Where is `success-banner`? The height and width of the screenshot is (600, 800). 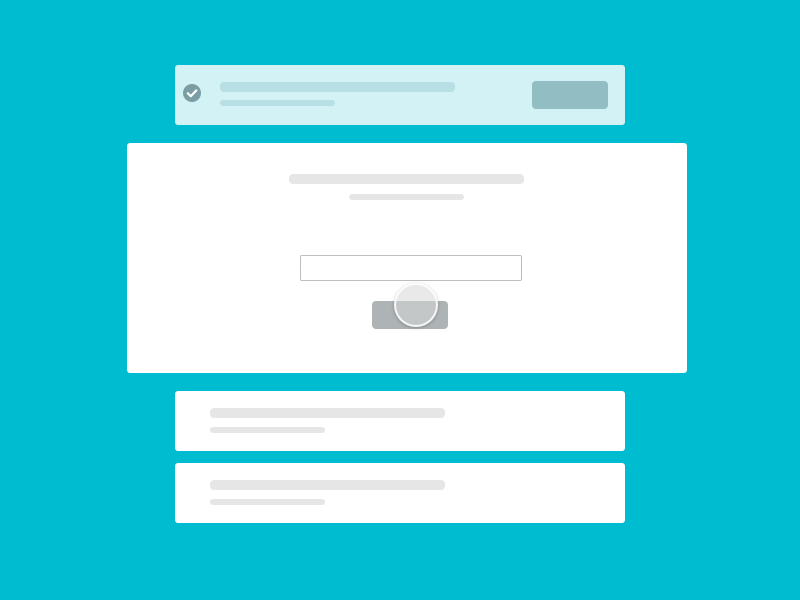 success-banner is located at coordinates (400, 95).